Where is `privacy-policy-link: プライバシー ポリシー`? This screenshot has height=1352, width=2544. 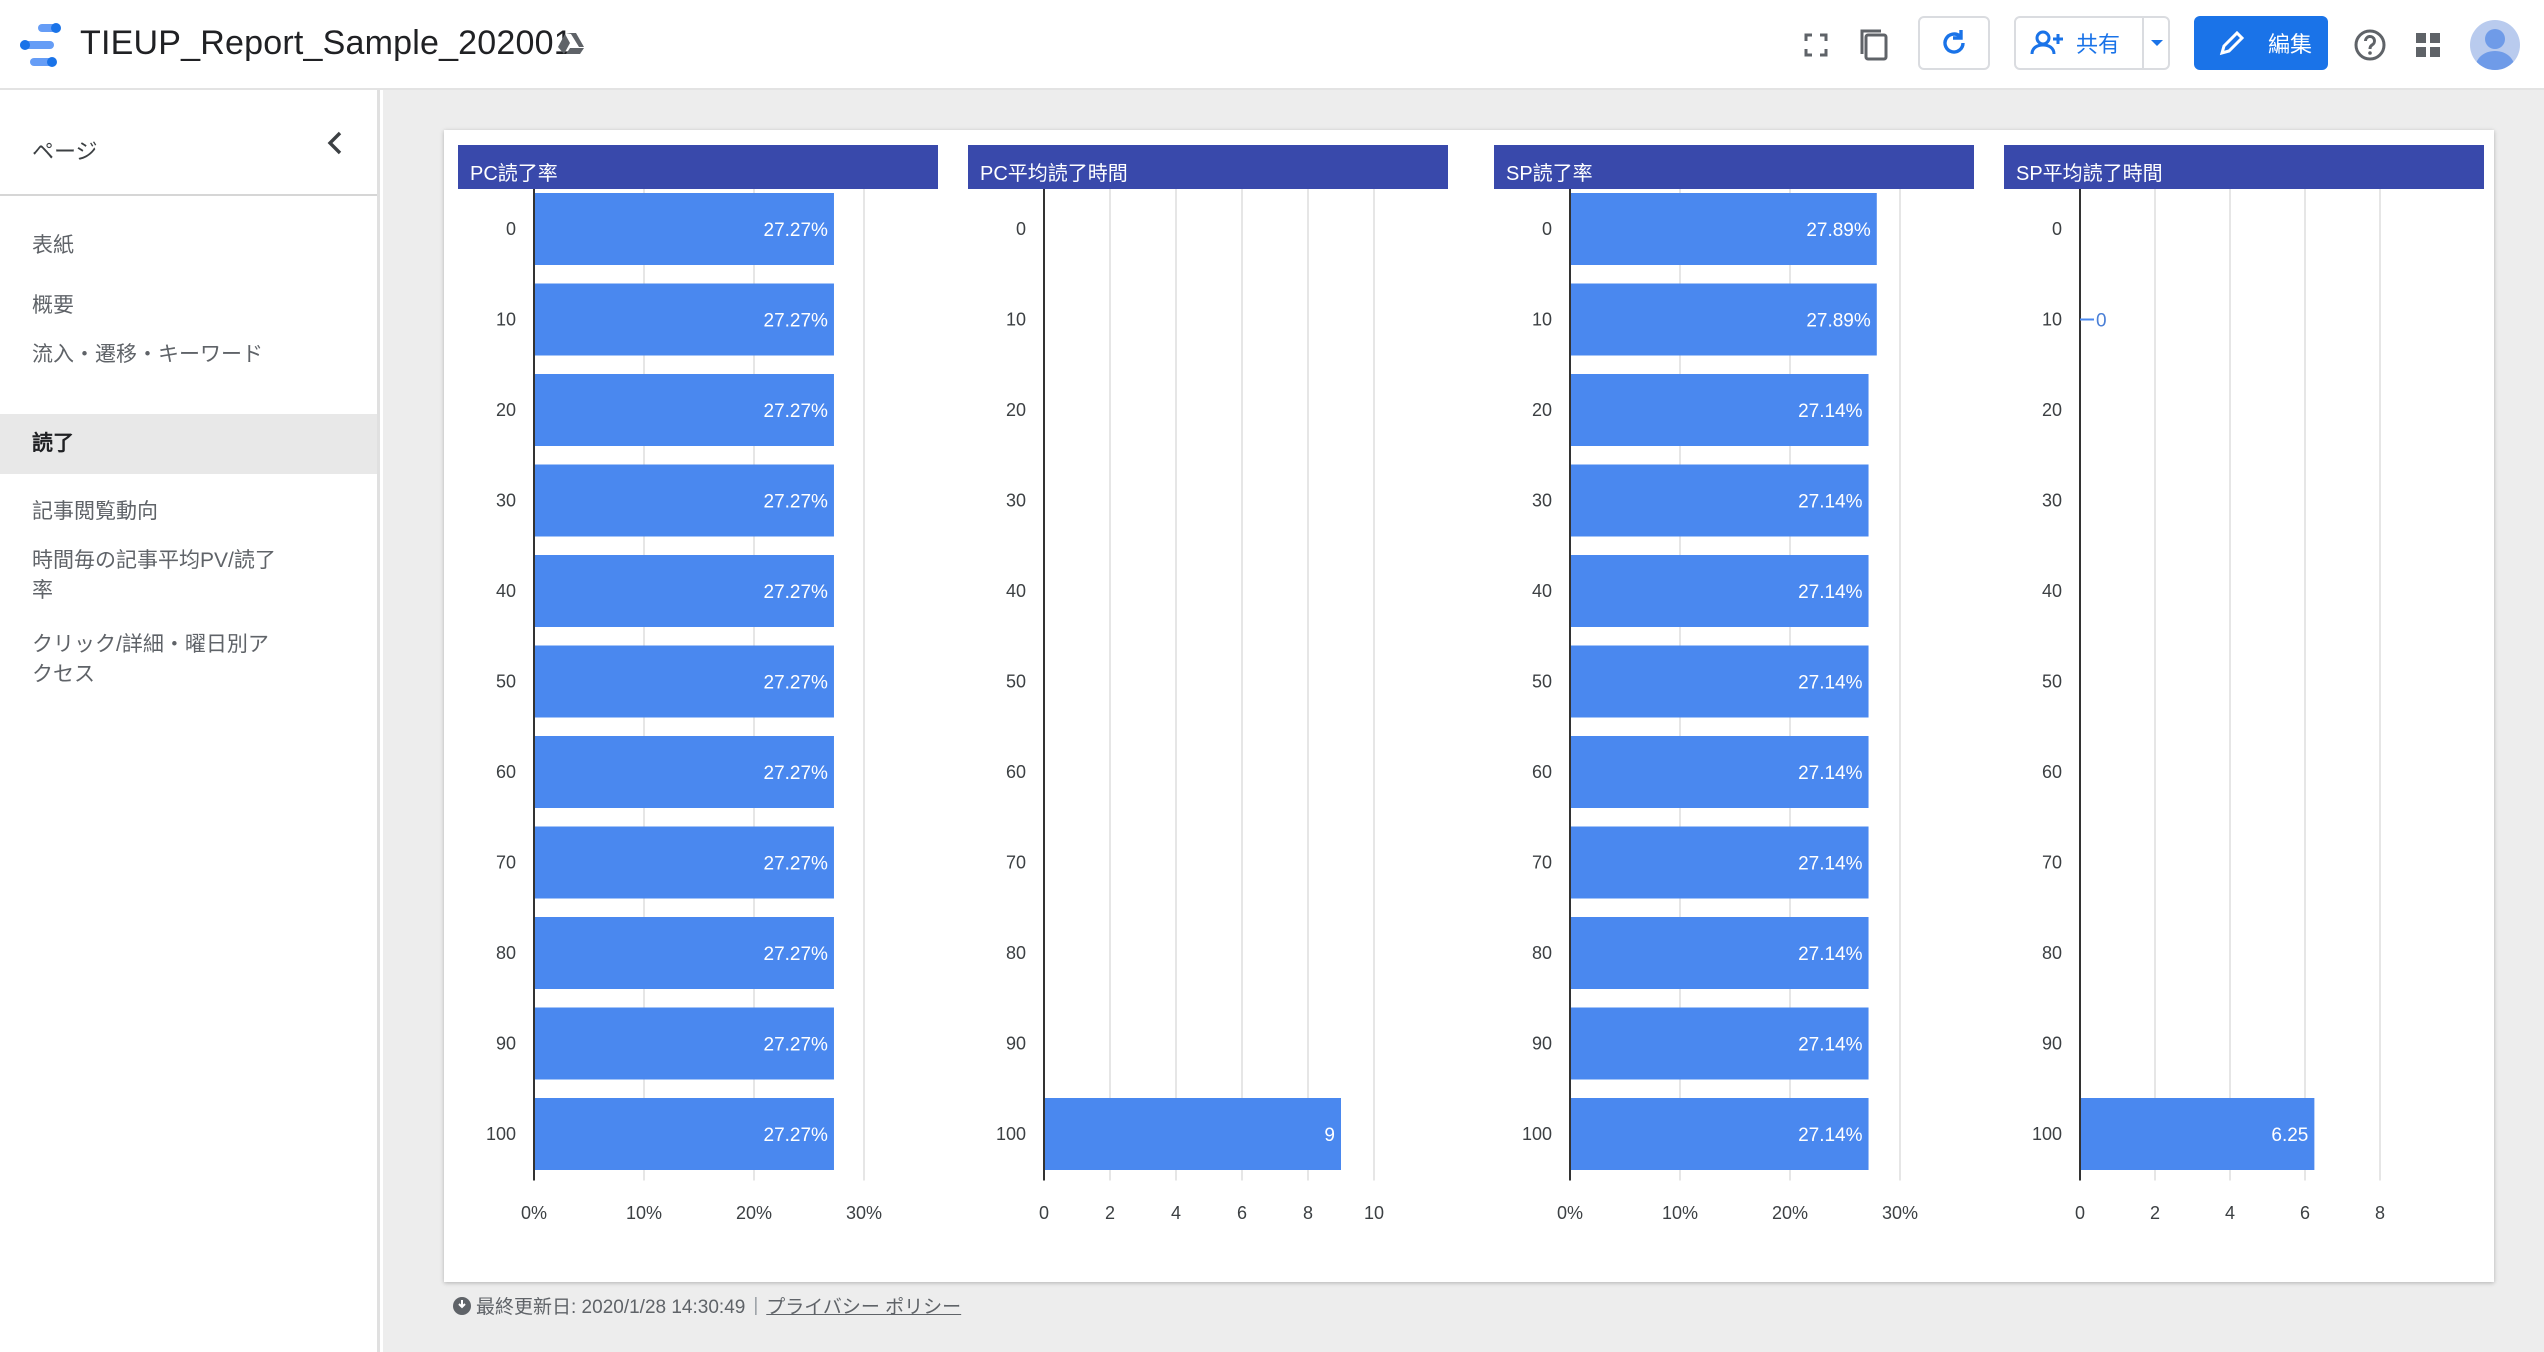
privacy-policy-link: プライバシー ポリシー is located at coordinates (863, 1305).